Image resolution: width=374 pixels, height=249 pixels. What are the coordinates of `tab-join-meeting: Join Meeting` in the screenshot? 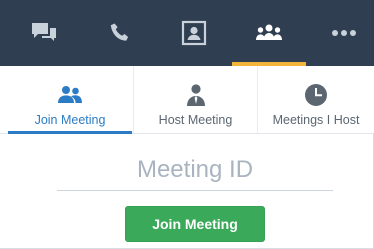 It's located at (70, 100).